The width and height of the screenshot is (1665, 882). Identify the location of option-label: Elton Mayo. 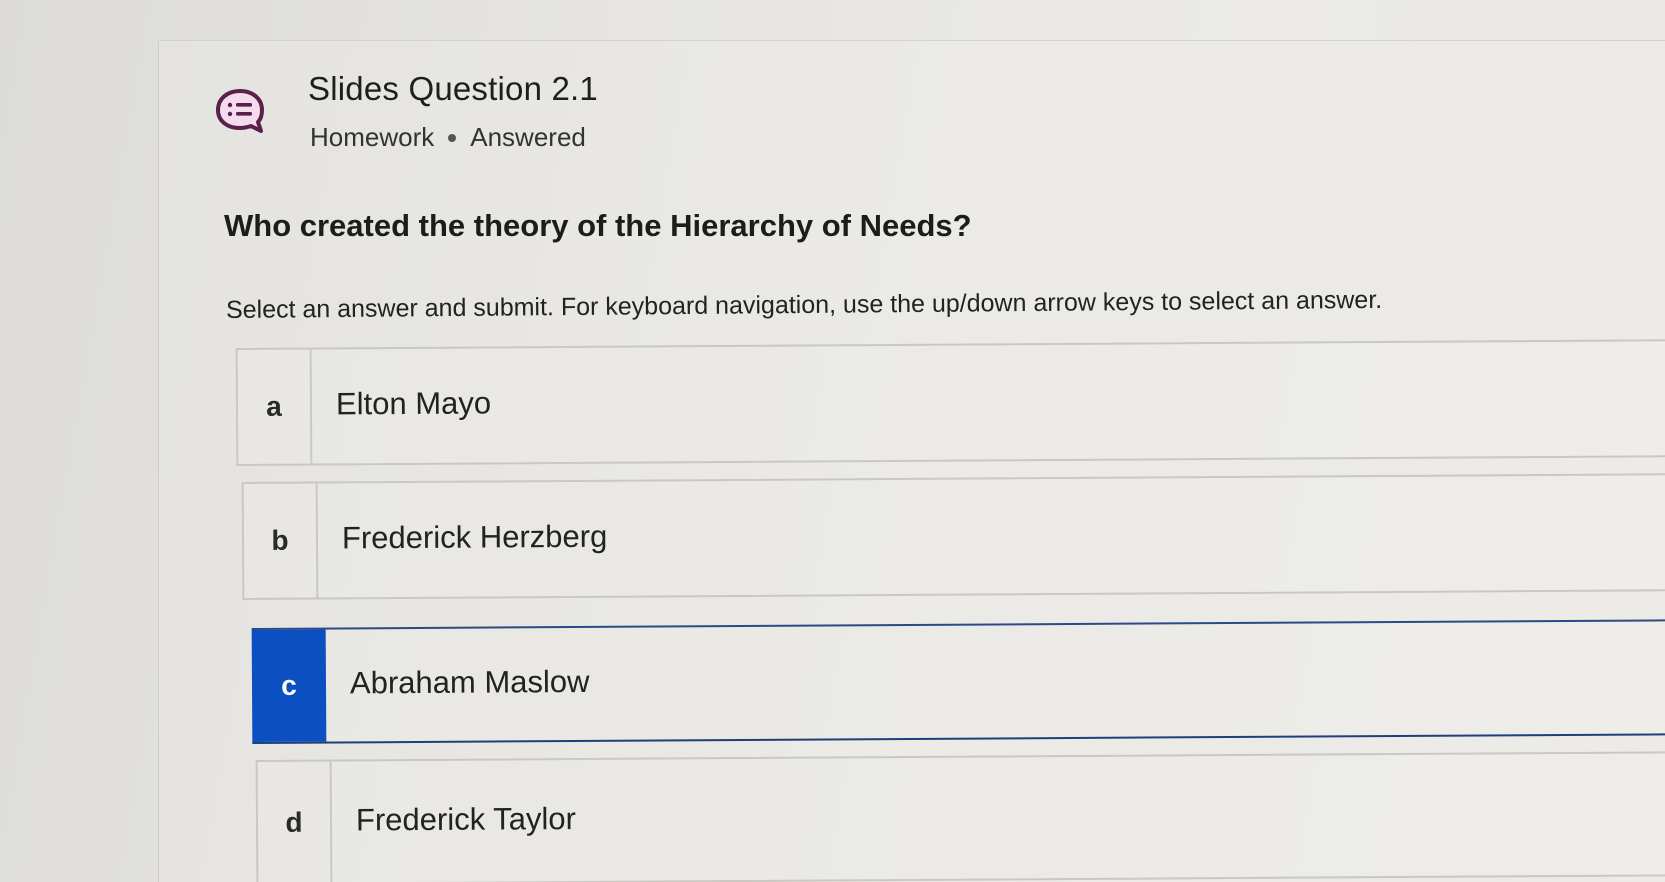
(413, 403).